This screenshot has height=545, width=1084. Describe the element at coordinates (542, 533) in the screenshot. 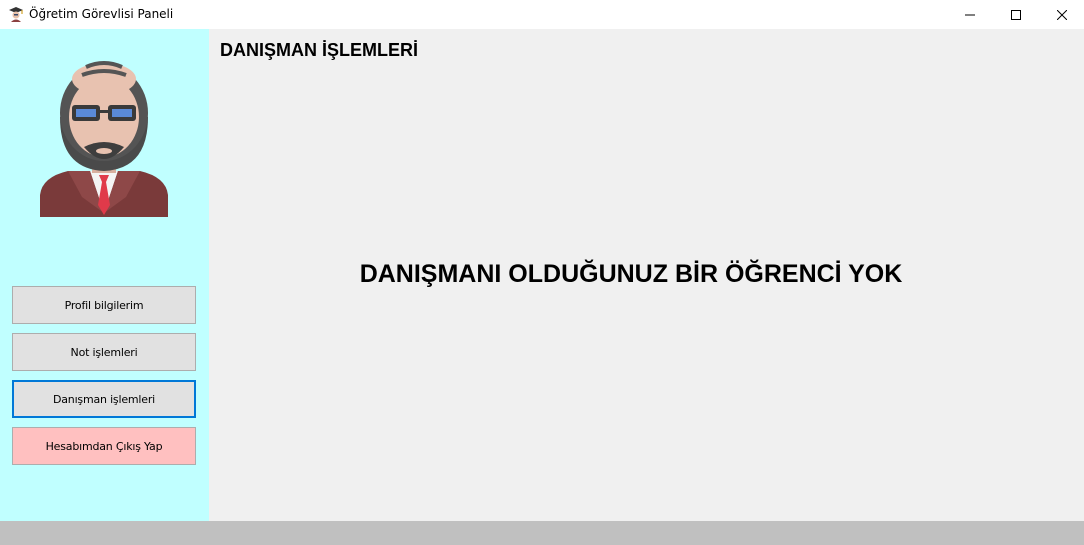

I see `status-bar` at that location.